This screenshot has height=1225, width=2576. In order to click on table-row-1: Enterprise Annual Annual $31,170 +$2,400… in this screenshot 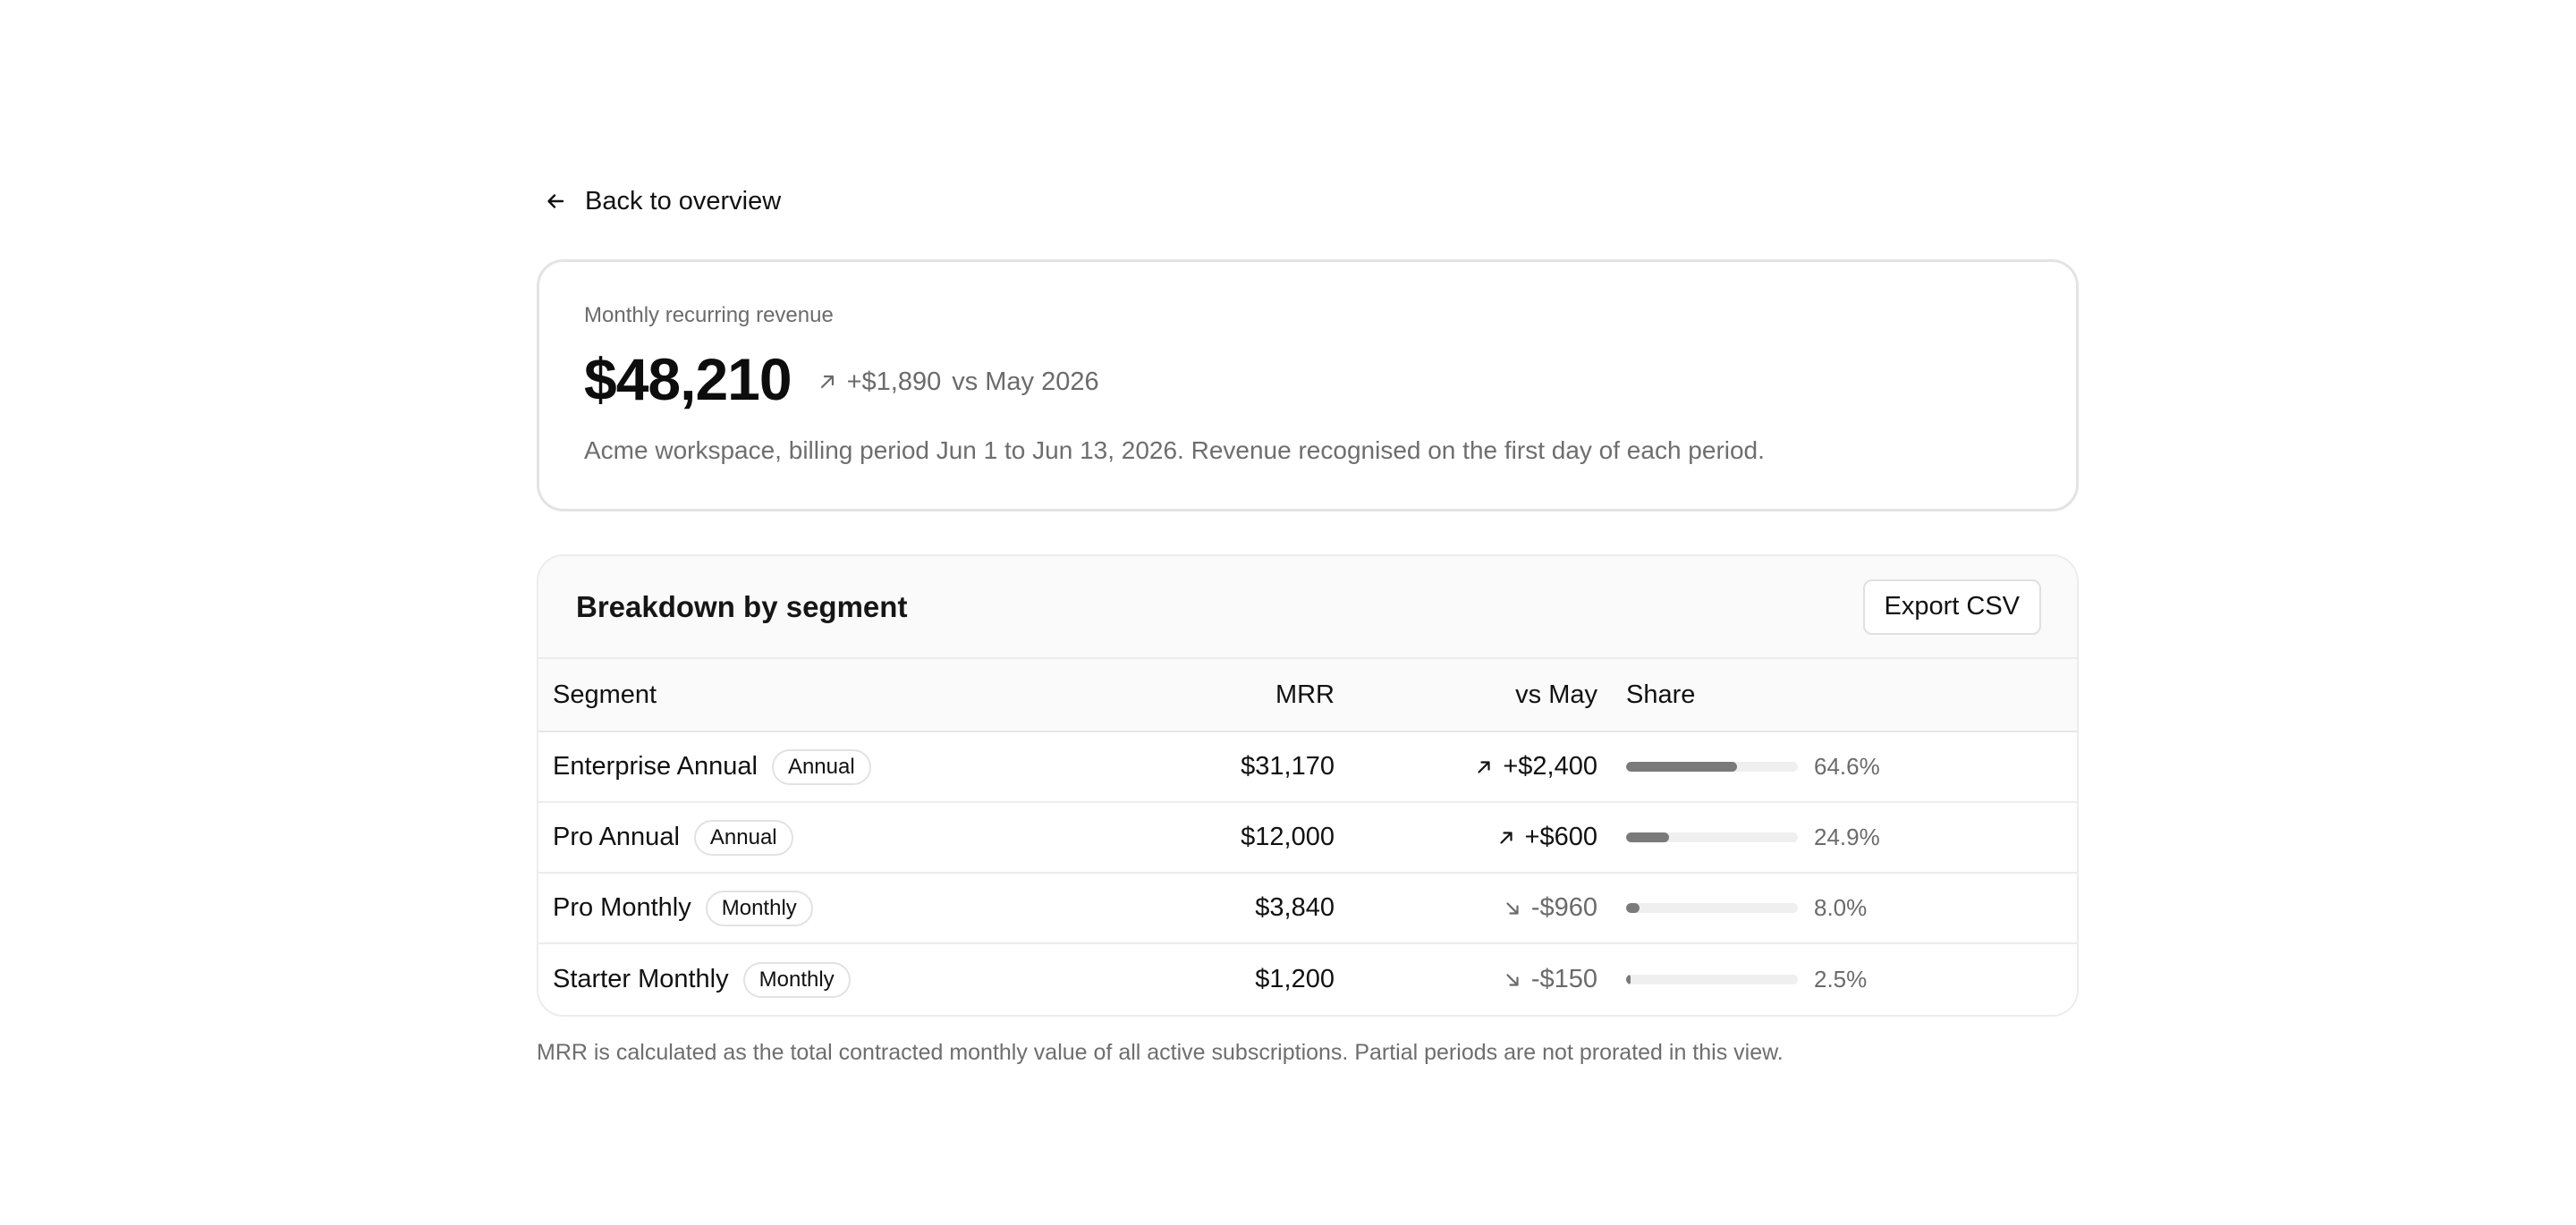, I will do `click(1307, 767)`.